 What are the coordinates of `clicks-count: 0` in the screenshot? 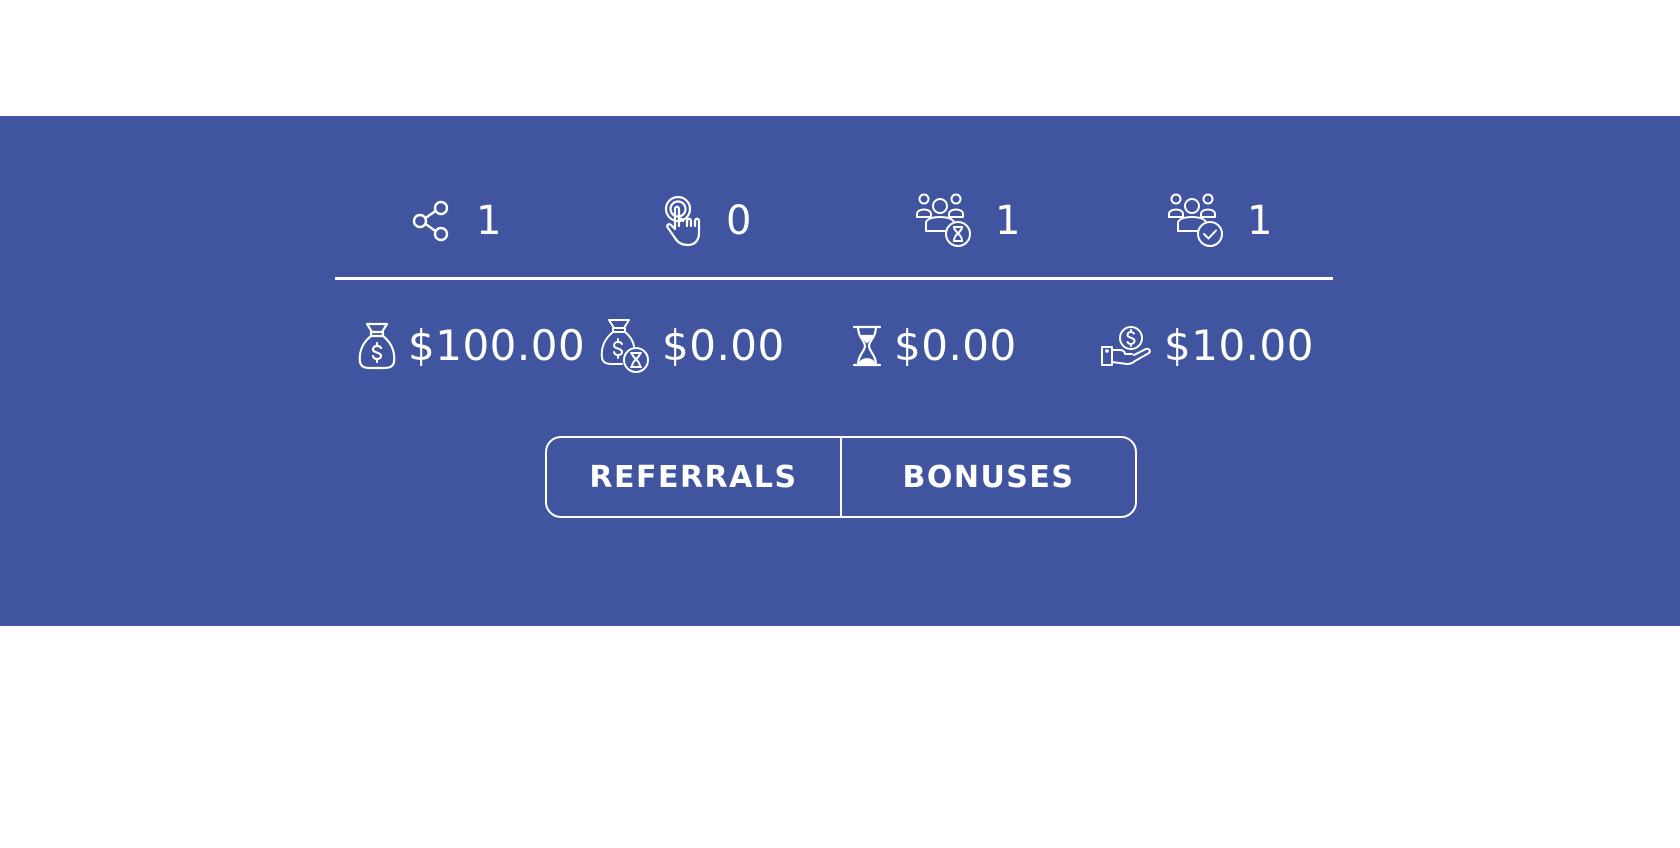 It's located at (739, 221).